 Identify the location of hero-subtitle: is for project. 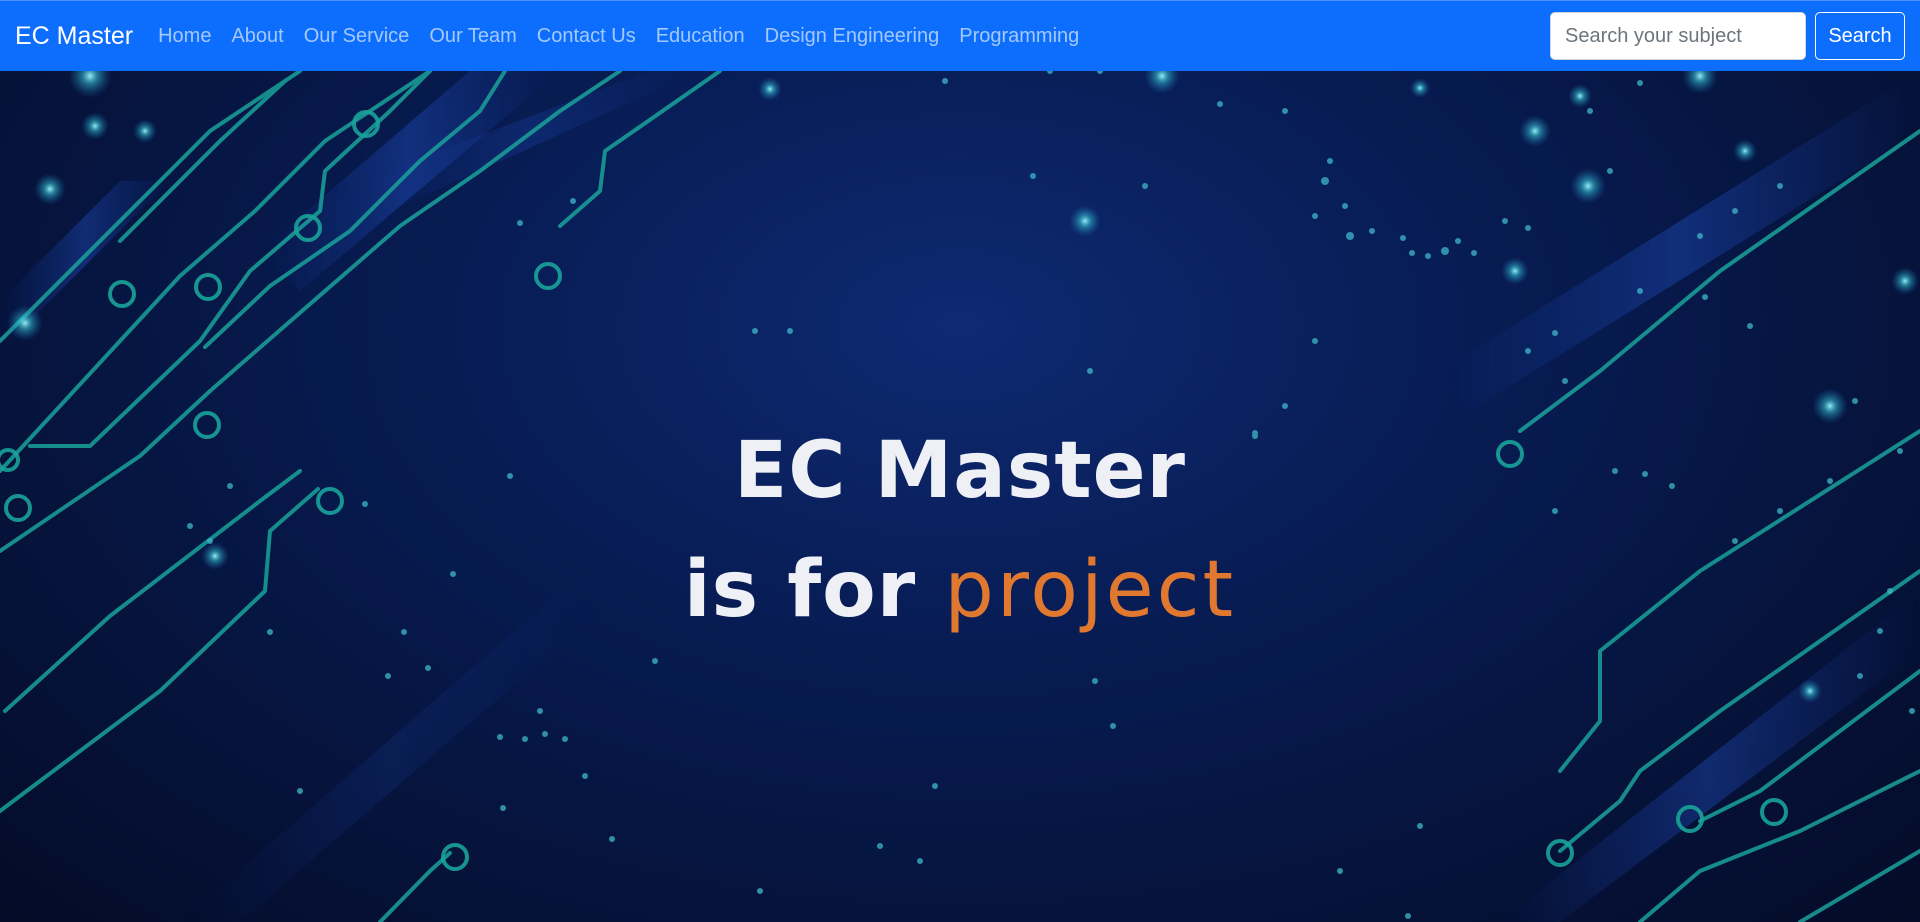
(960, 590).